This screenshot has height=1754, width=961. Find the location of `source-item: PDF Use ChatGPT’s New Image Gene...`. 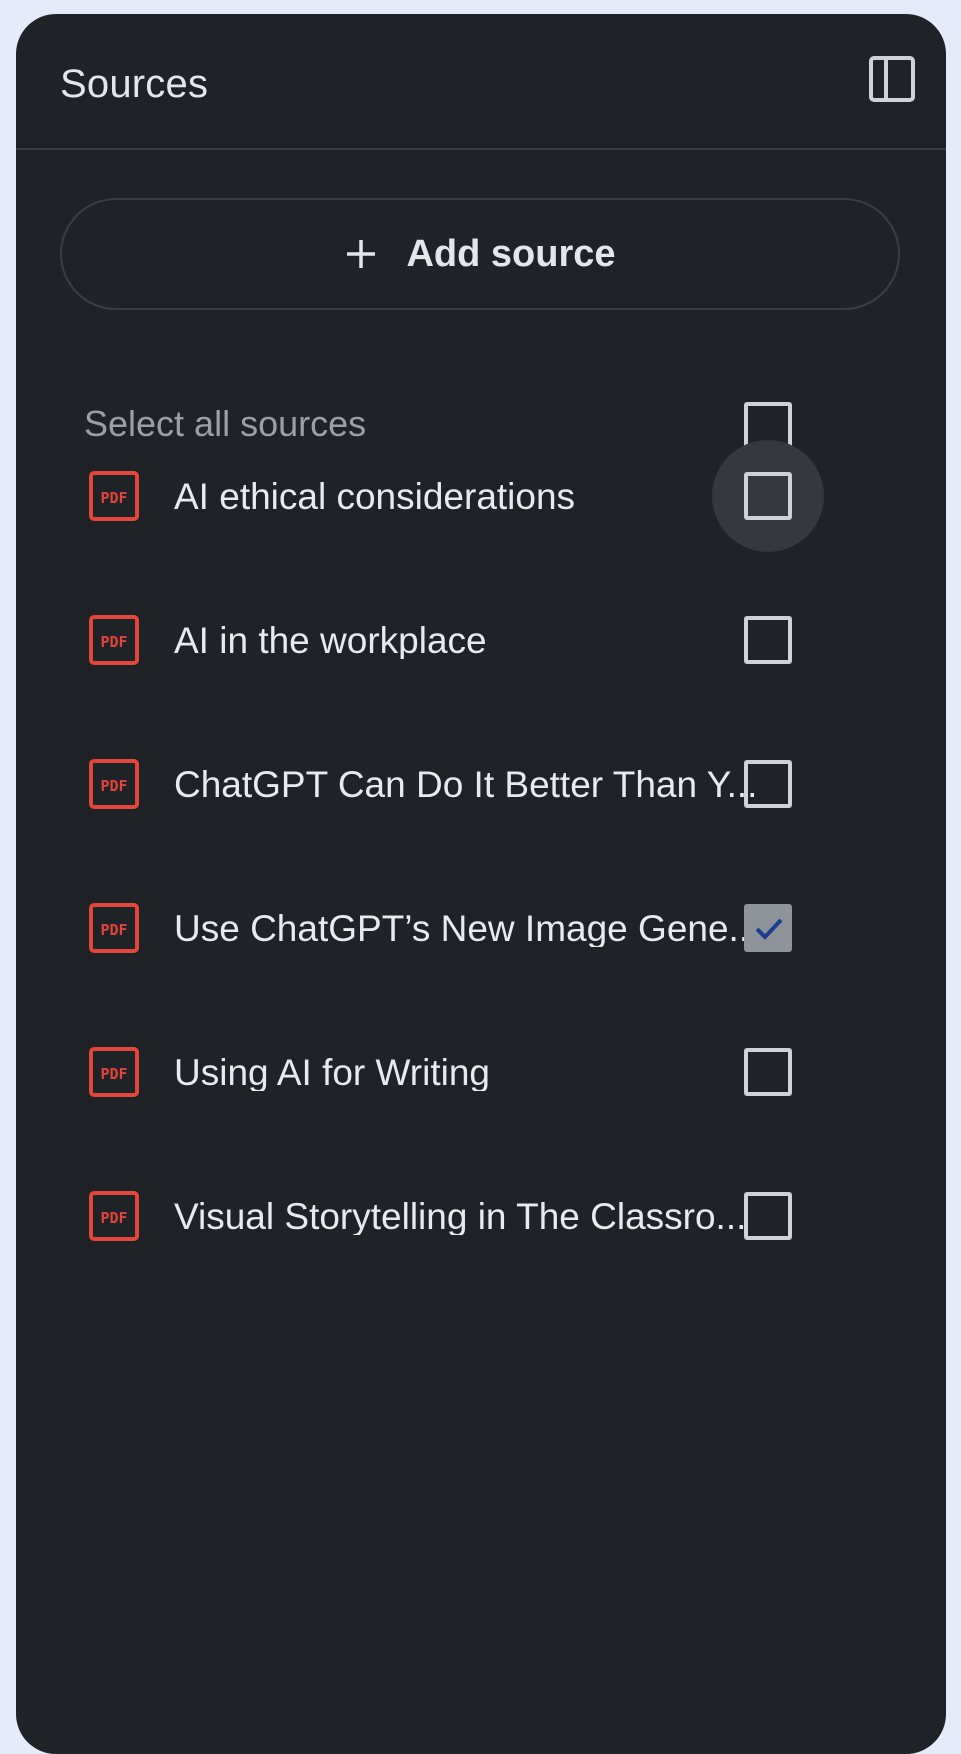

source-item: PDF Use ChatGPT’s New Image Gene... is located at coordinates (481, 928).